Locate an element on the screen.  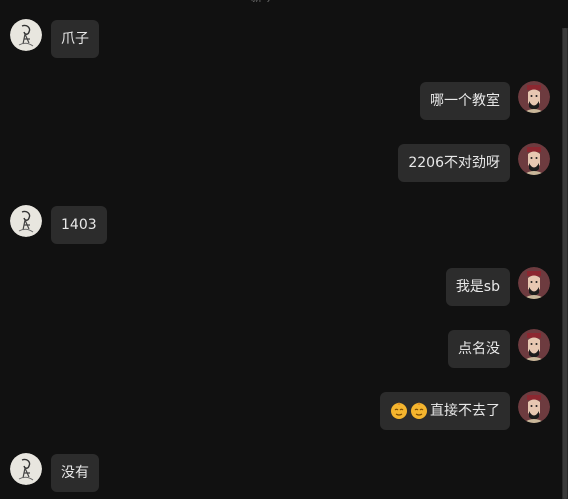
message-row: 直接不去了 is located at coordinates (455, 410).